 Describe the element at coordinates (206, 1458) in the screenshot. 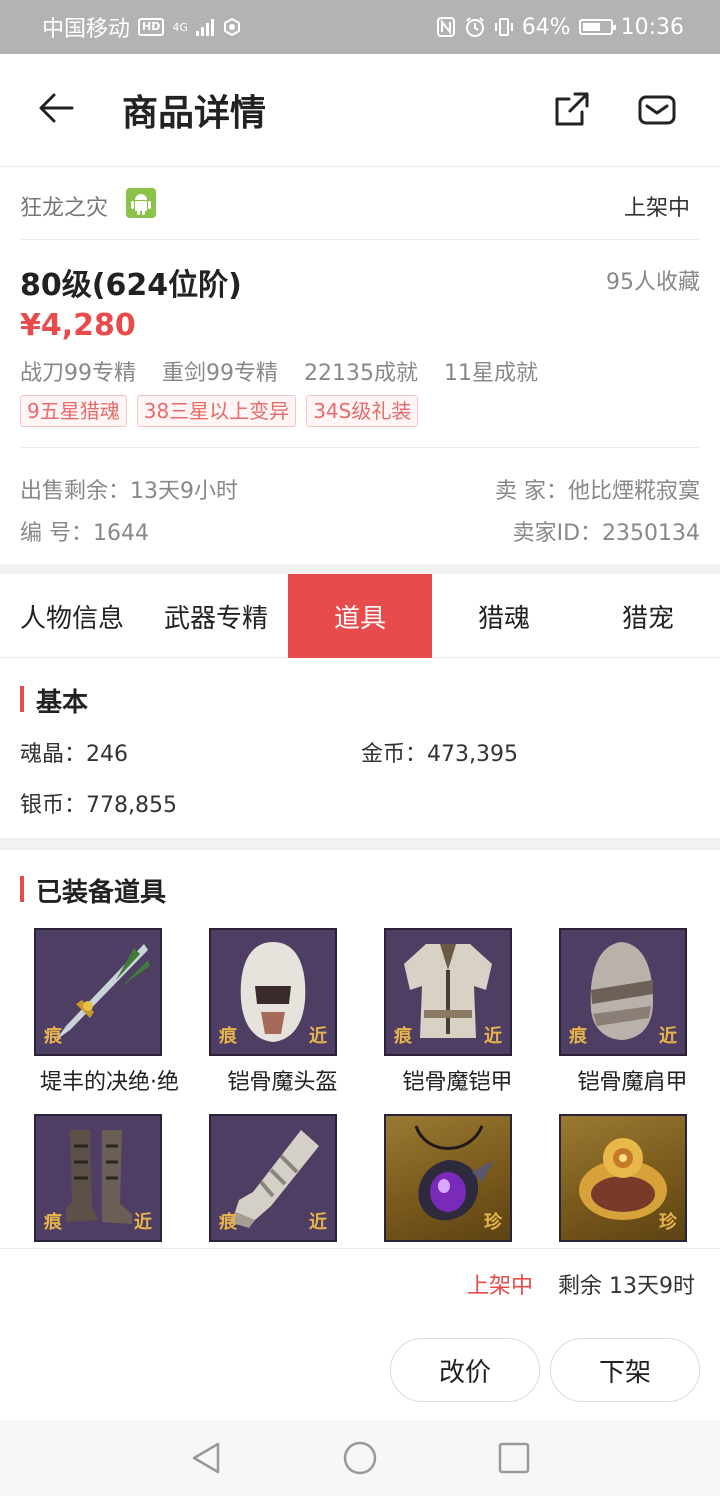

I see `nav-back-icon` at that location.